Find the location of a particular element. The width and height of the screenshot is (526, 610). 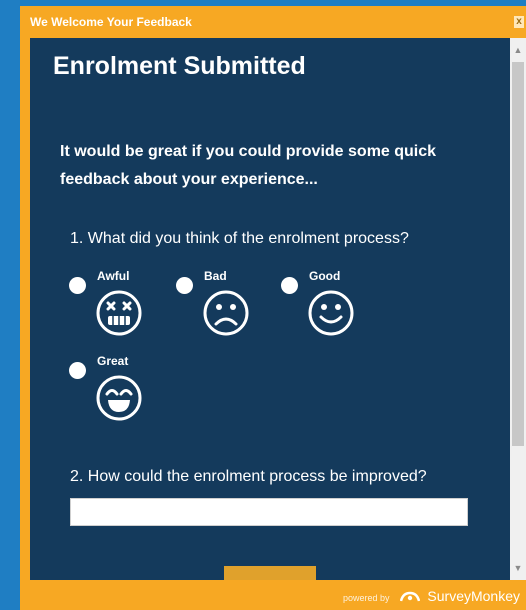

submit-button is located at coordinates (270, 573).